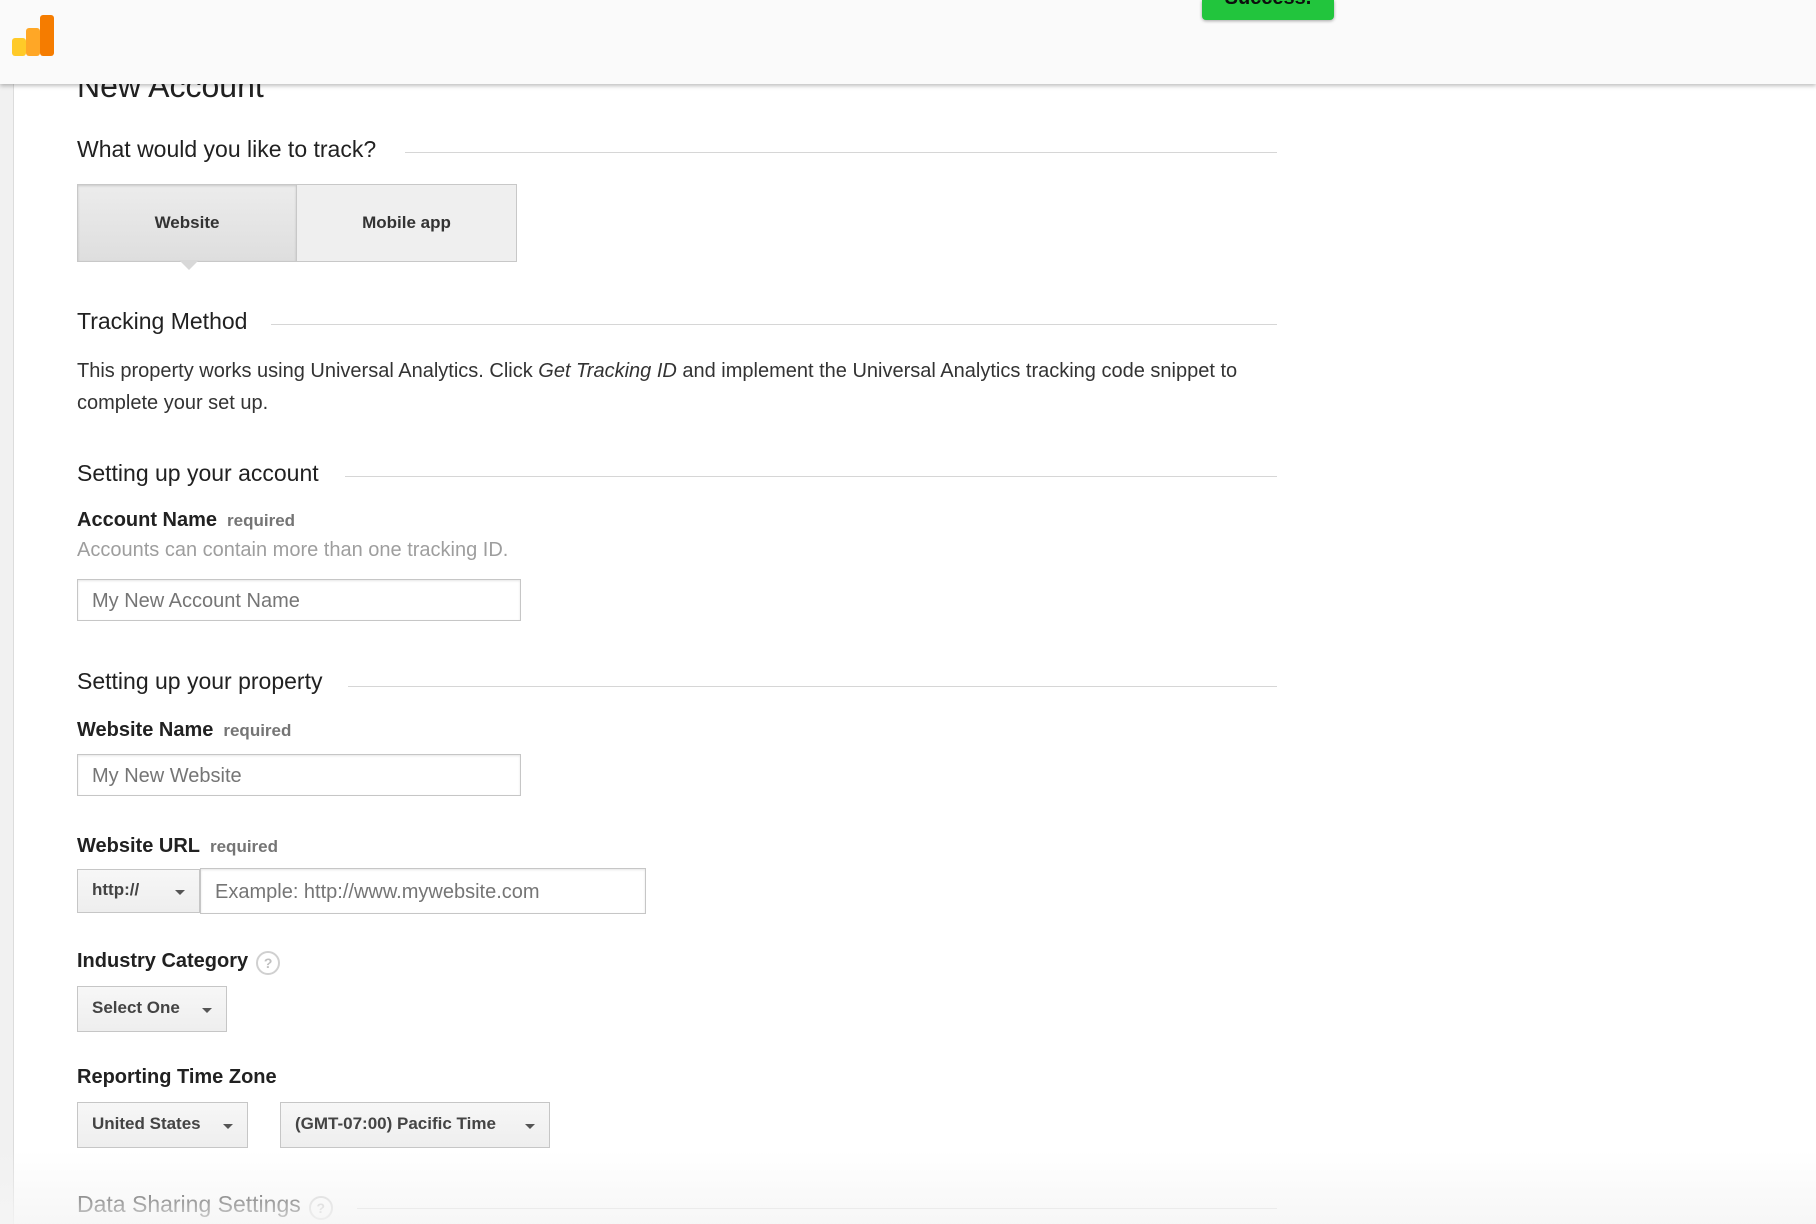 The width and height of the screenshot is (1816, 1224). I want to click on timezone-value: (GMT-07:00) Pacific Time, so click(395, 1123).